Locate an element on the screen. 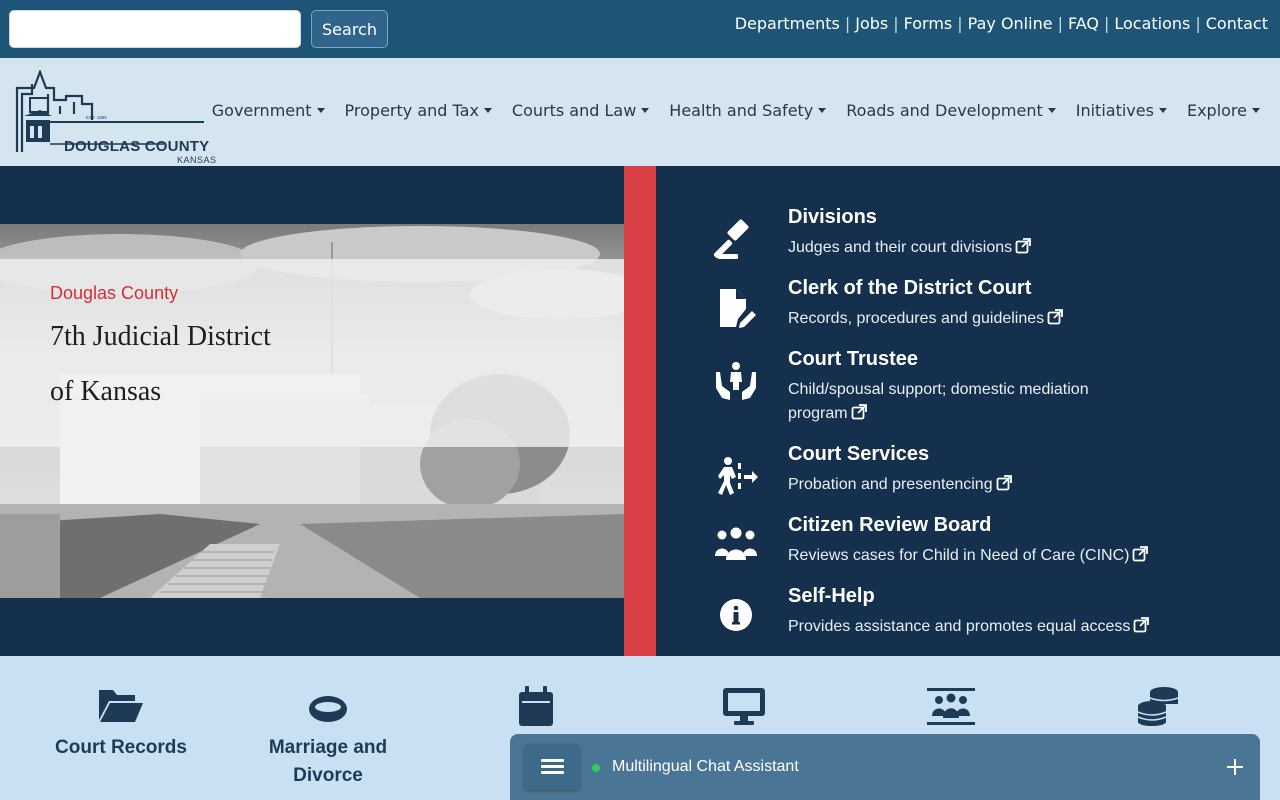  logo-name: DOUGLAS COUNTY is located at coordinates (137, 146).